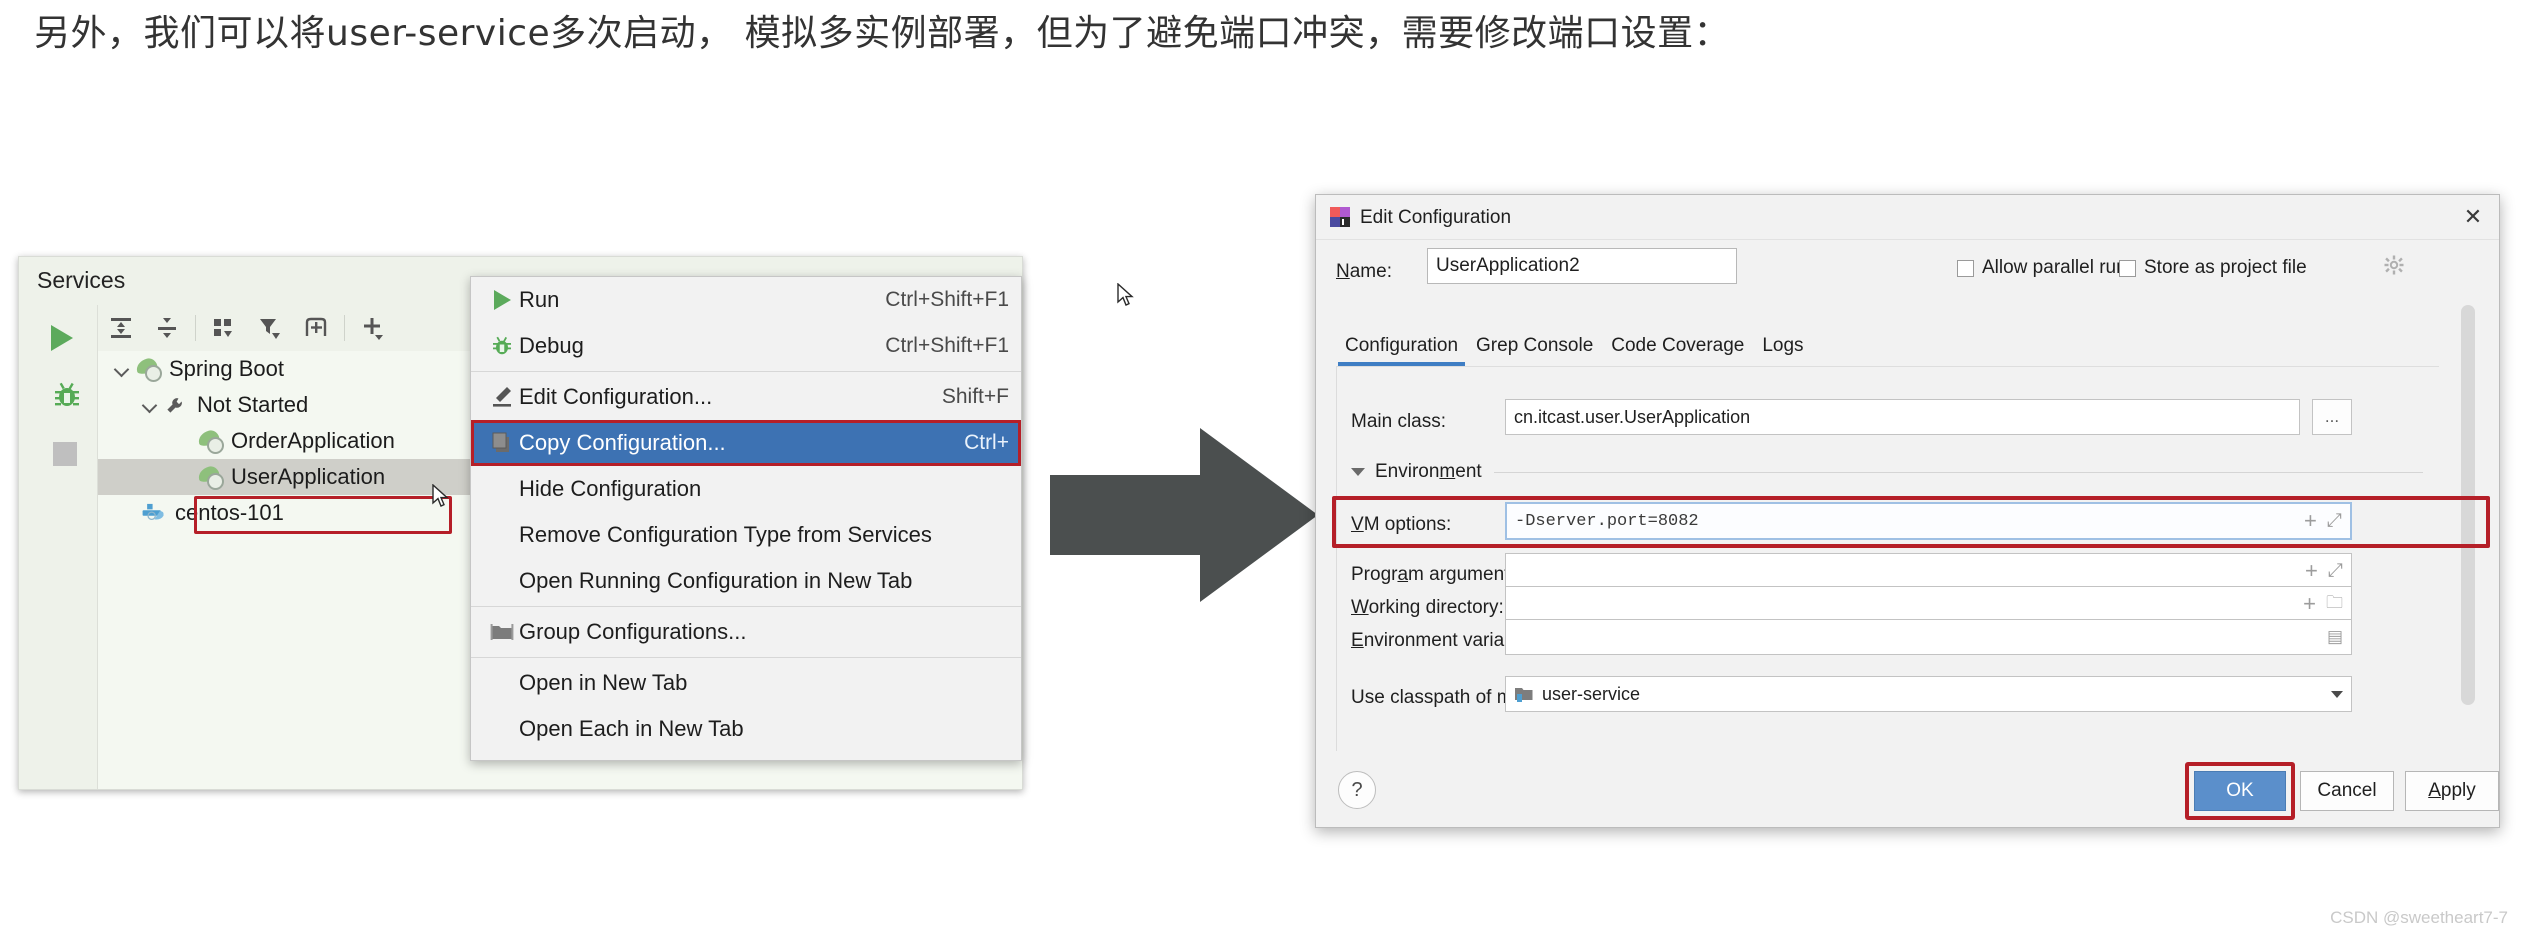 The width and height of the screenshot is (2534, 938). I want to click on tab-logs: Logs, so click(1782, 350).